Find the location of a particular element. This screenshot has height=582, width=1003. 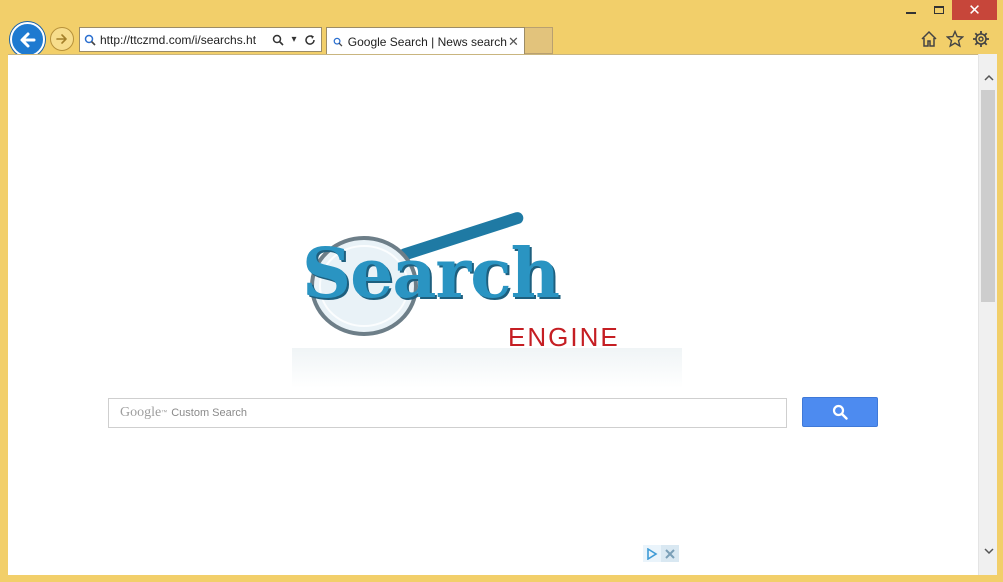

minimize-button is located at coordinates (911, 10).